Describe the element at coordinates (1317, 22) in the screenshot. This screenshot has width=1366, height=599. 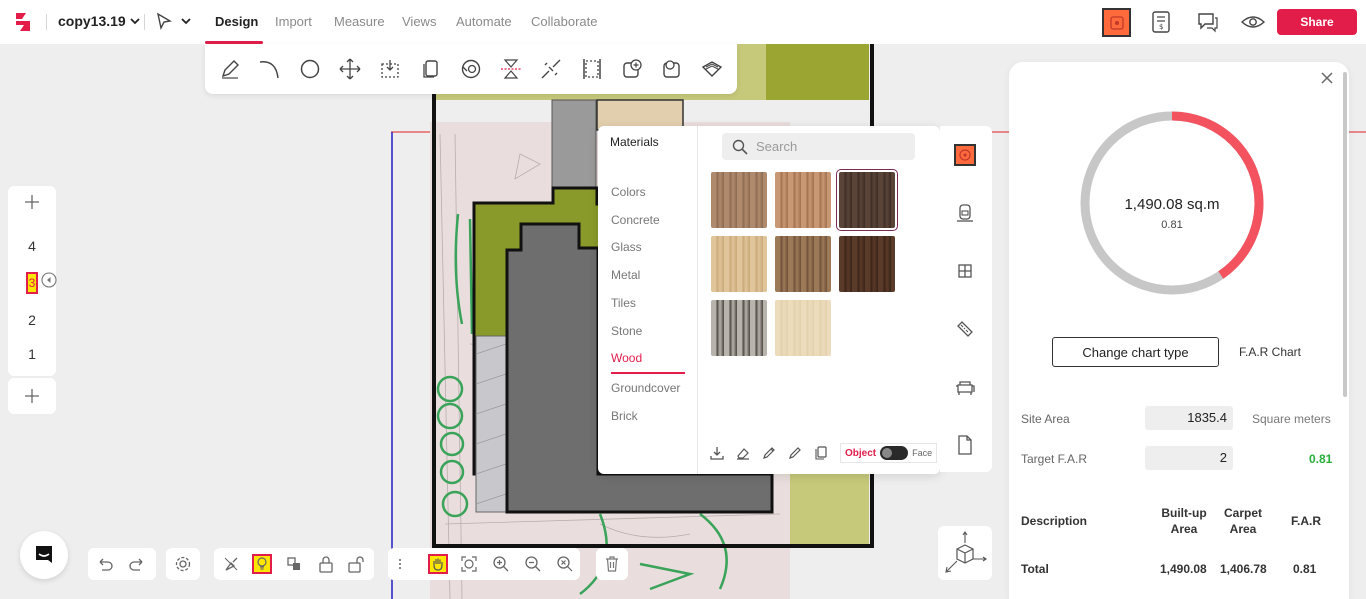
I see `share-button: Share` at that location.